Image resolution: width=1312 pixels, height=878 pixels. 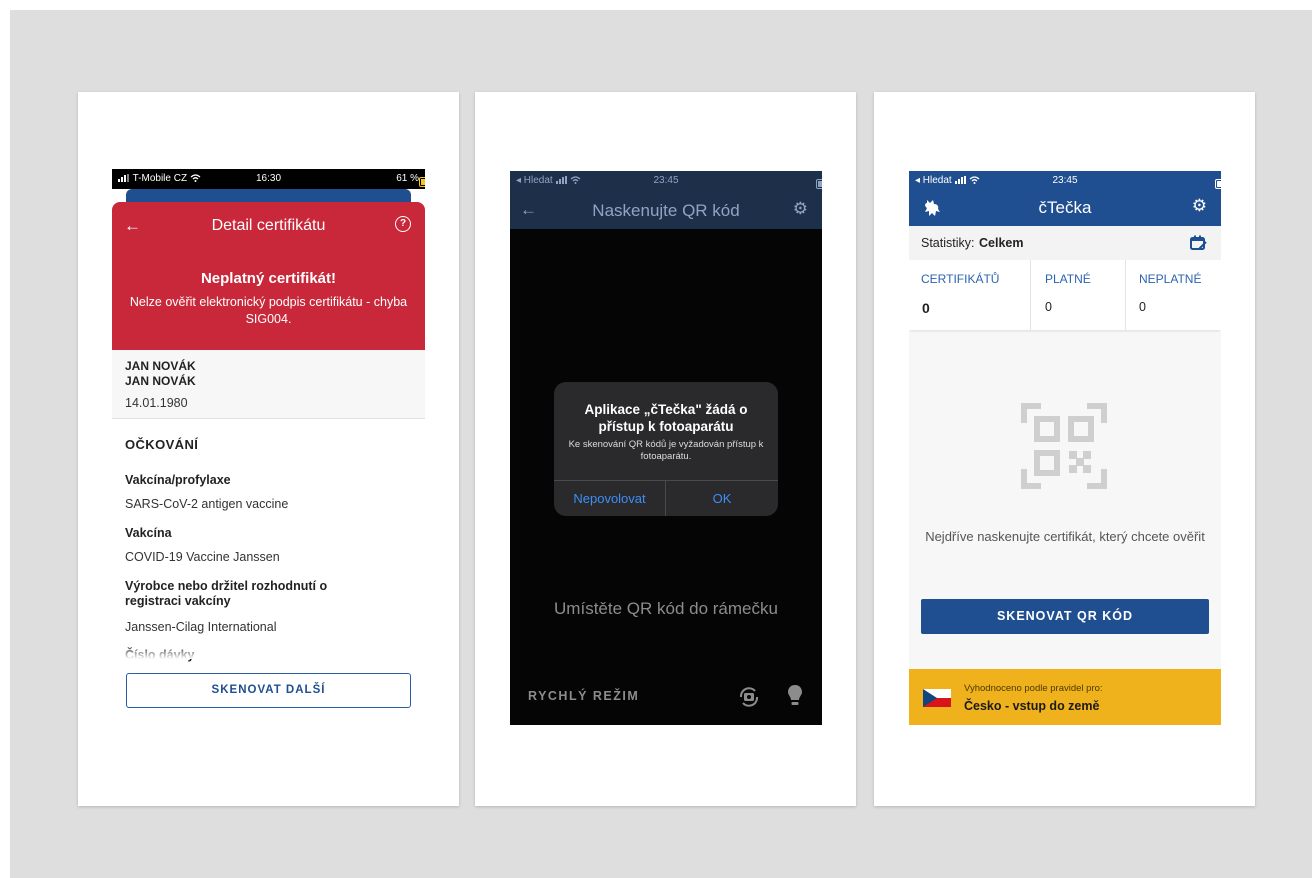 I want to click on flashlight-icon, so click(x=795, y=696).